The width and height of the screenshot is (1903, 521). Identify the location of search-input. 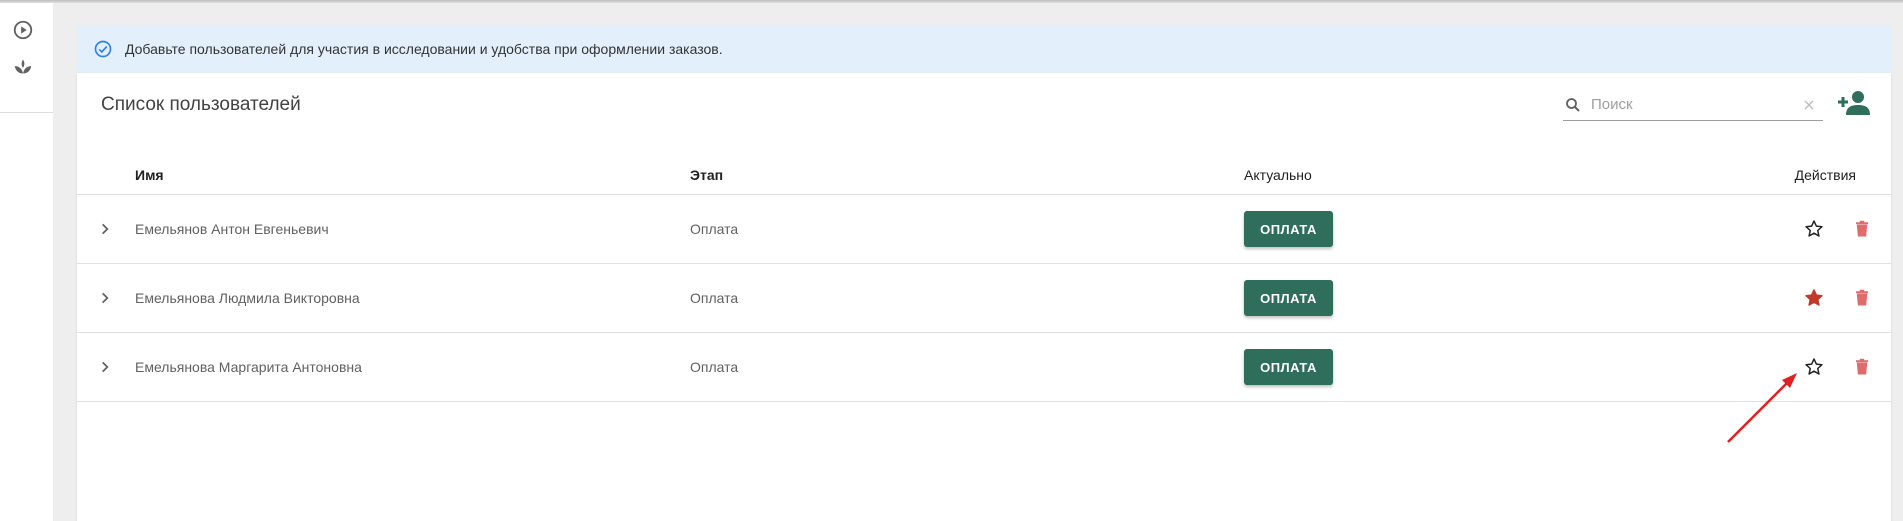
(1691, 104).